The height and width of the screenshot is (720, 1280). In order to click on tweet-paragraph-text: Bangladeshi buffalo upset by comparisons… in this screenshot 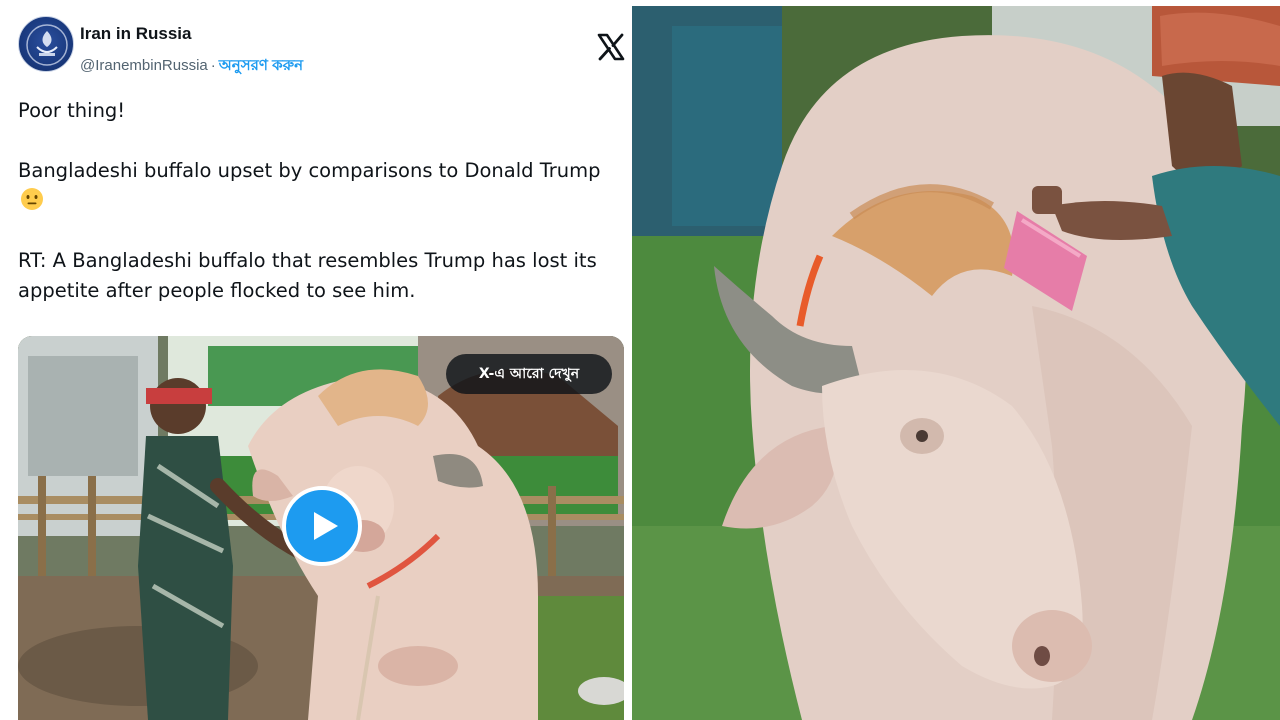, I will do `click(309, 170)`.